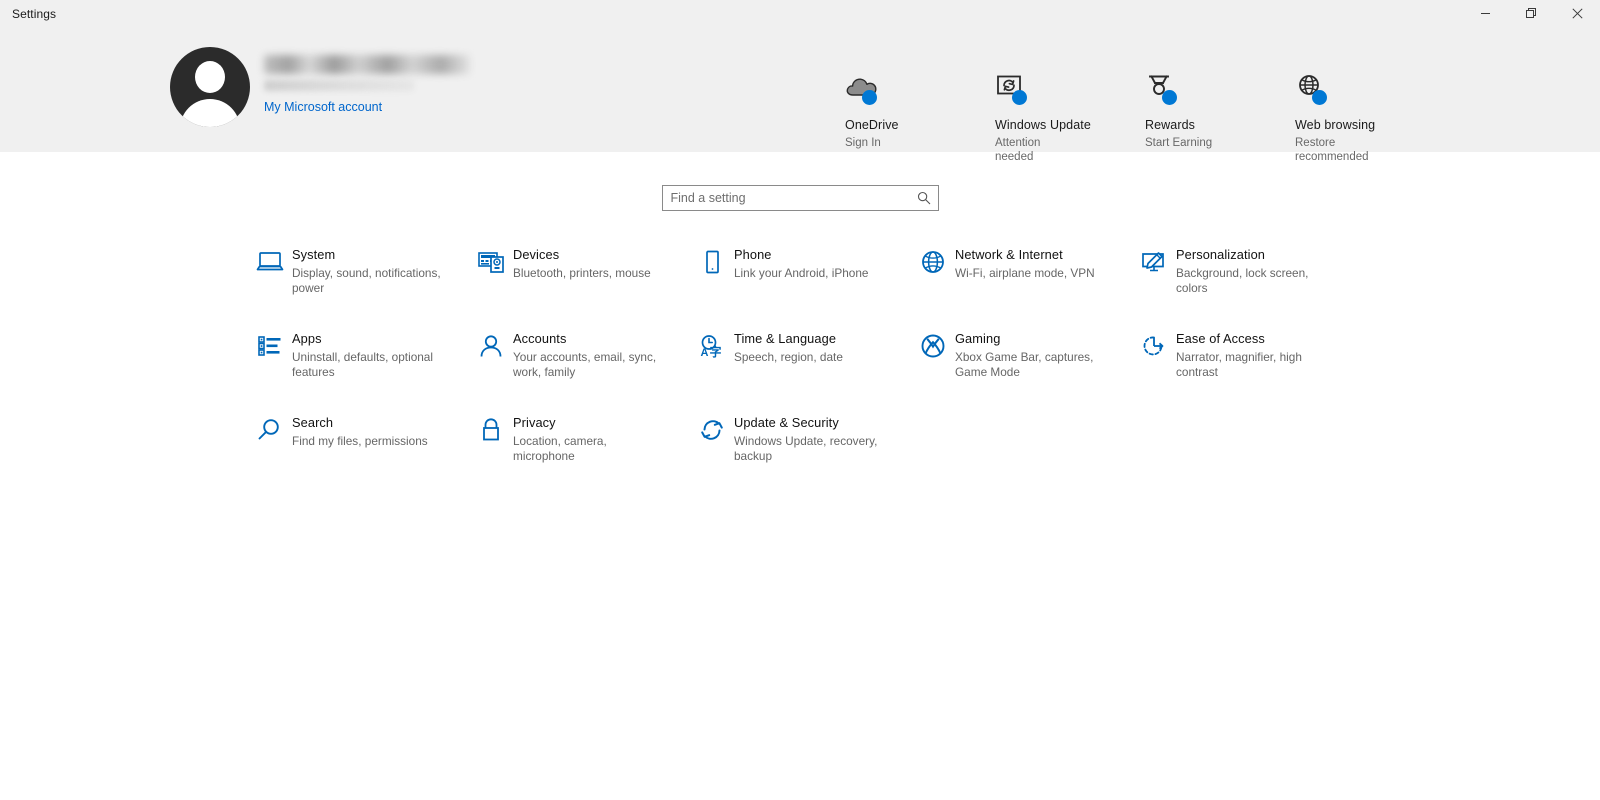  Describe the element at coordinates (270, 429) in the screenshot. I see `search-magnifier-icon` at that location.